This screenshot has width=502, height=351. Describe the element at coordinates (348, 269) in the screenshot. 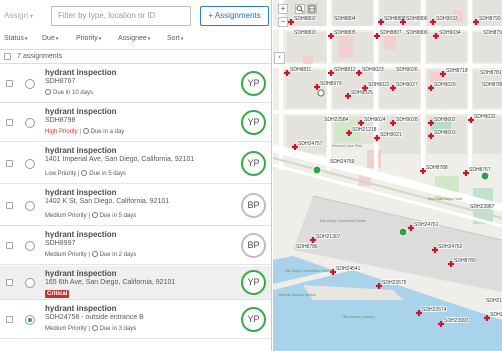

I see `hydrant-label: SDH24541` at that location.